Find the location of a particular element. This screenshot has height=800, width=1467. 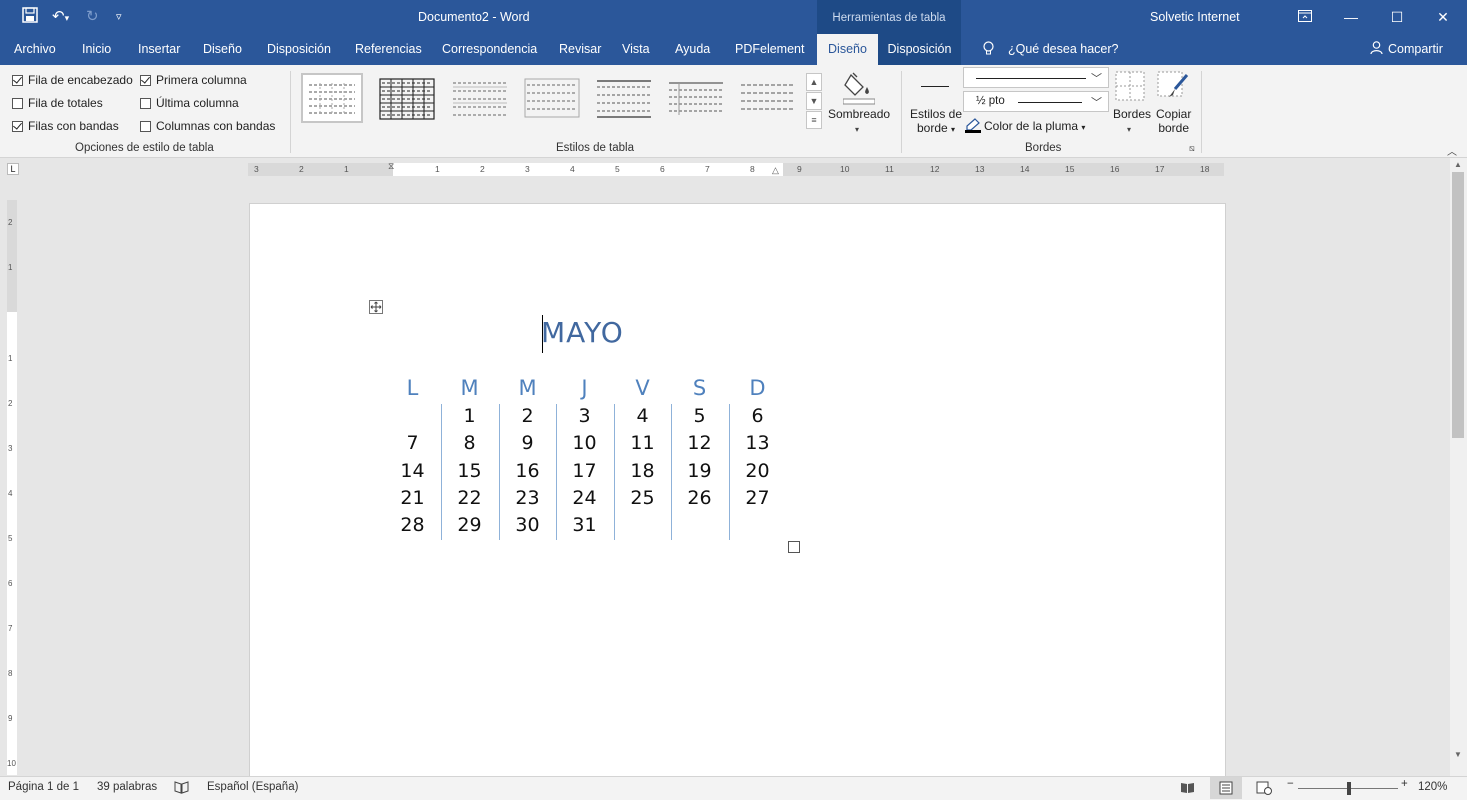

calendar-title: MAYO is located at coordinates (582, 332).